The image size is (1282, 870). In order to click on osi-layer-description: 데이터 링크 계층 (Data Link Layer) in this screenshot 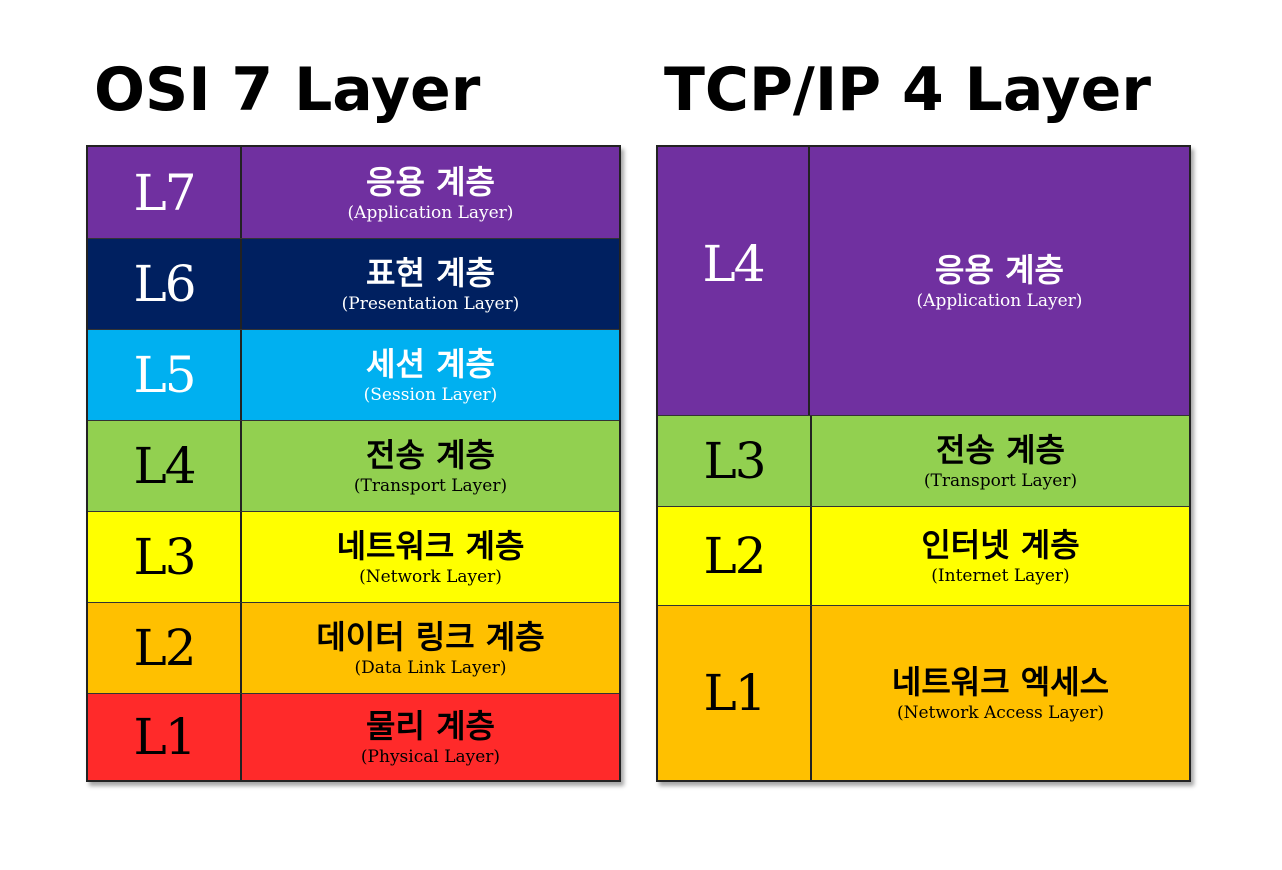, I will do `click(430, 648)`.